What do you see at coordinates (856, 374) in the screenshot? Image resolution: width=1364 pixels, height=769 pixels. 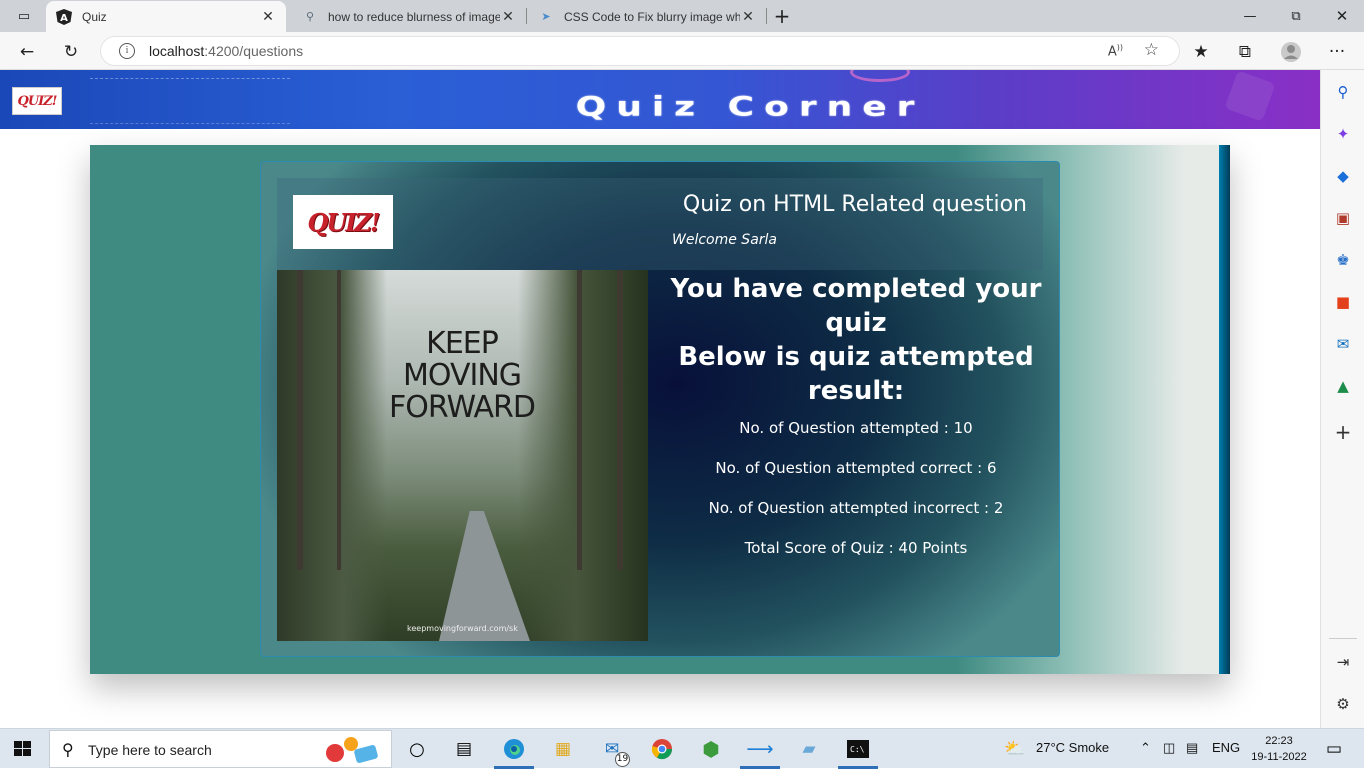 I see `result-subheading: Below is quiz attempted result:` at bounding box center [856, 374].